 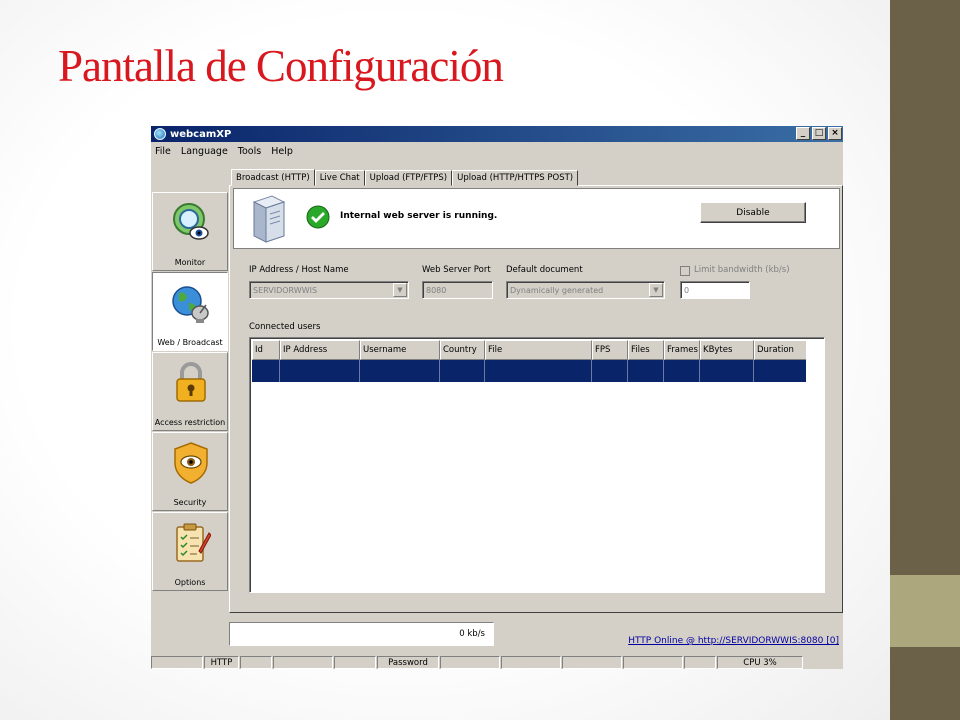 I want to click on col-duration: Duration, so click(x=781, y=350).